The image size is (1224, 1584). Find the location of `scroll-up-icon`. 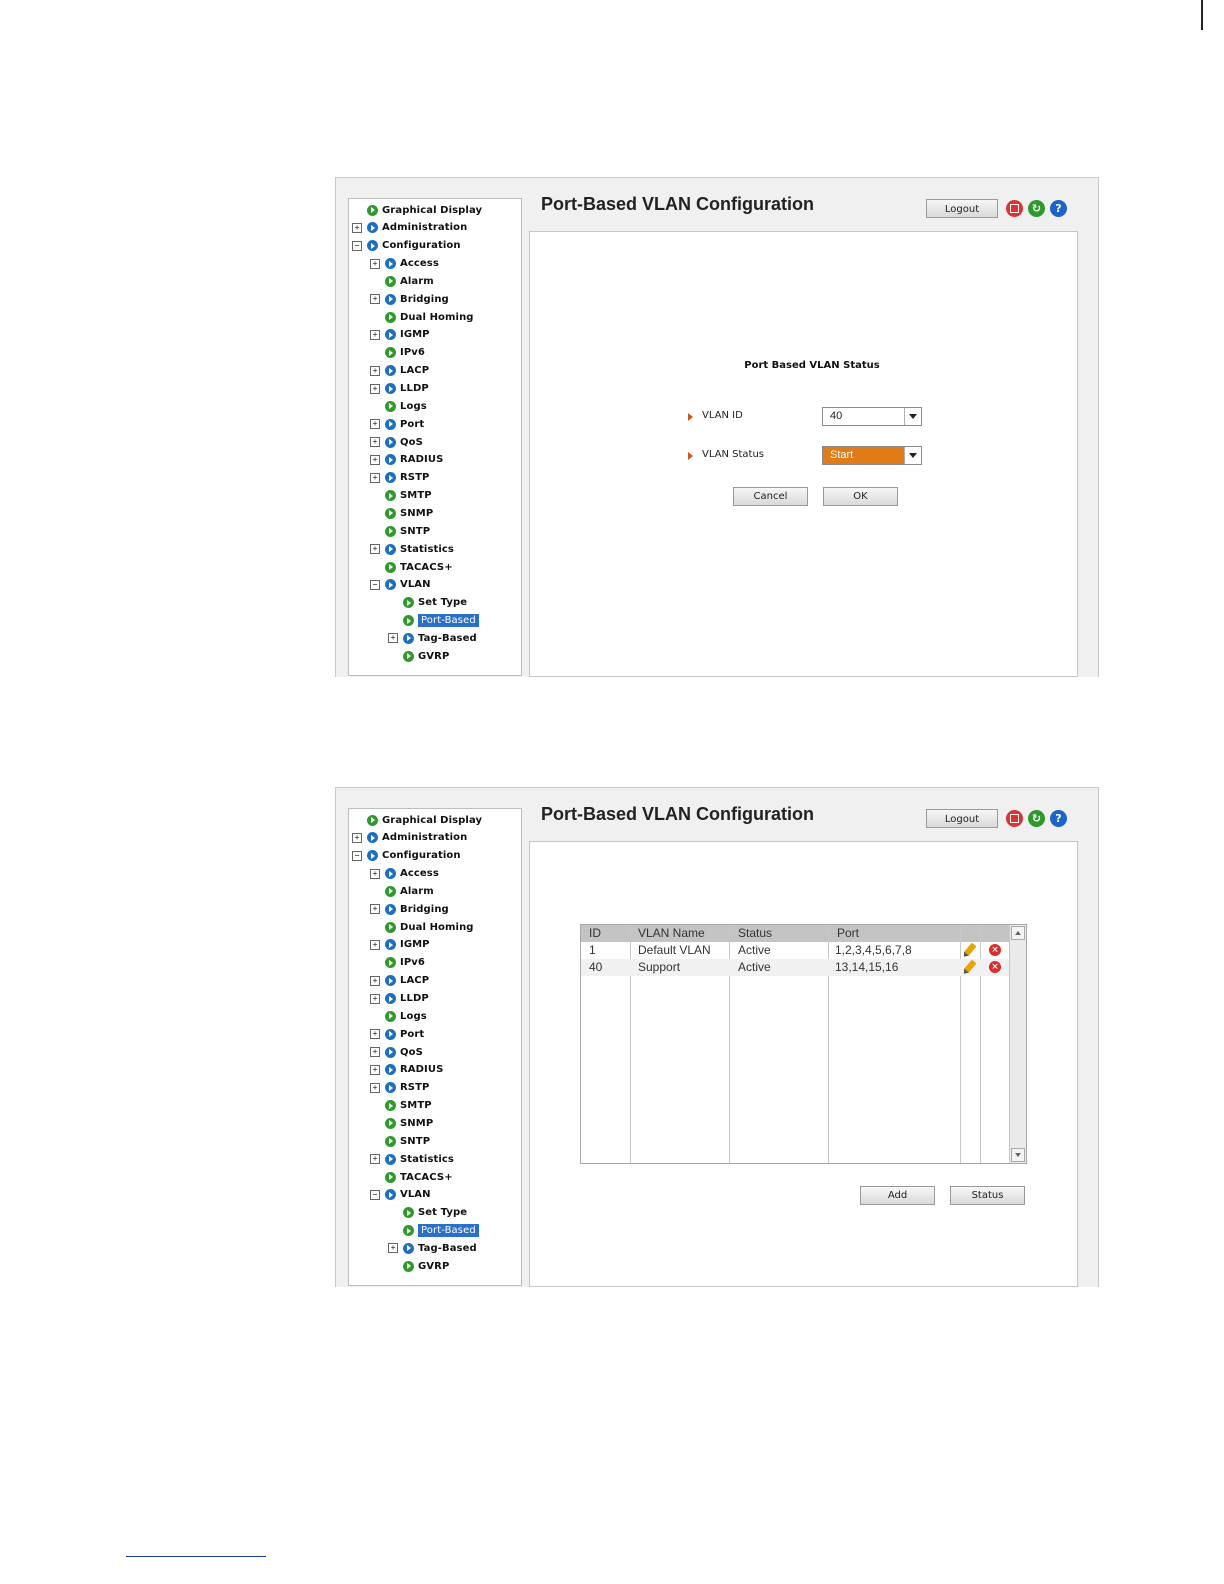

scroll-up-icon is located at coordinates (1018, 933).